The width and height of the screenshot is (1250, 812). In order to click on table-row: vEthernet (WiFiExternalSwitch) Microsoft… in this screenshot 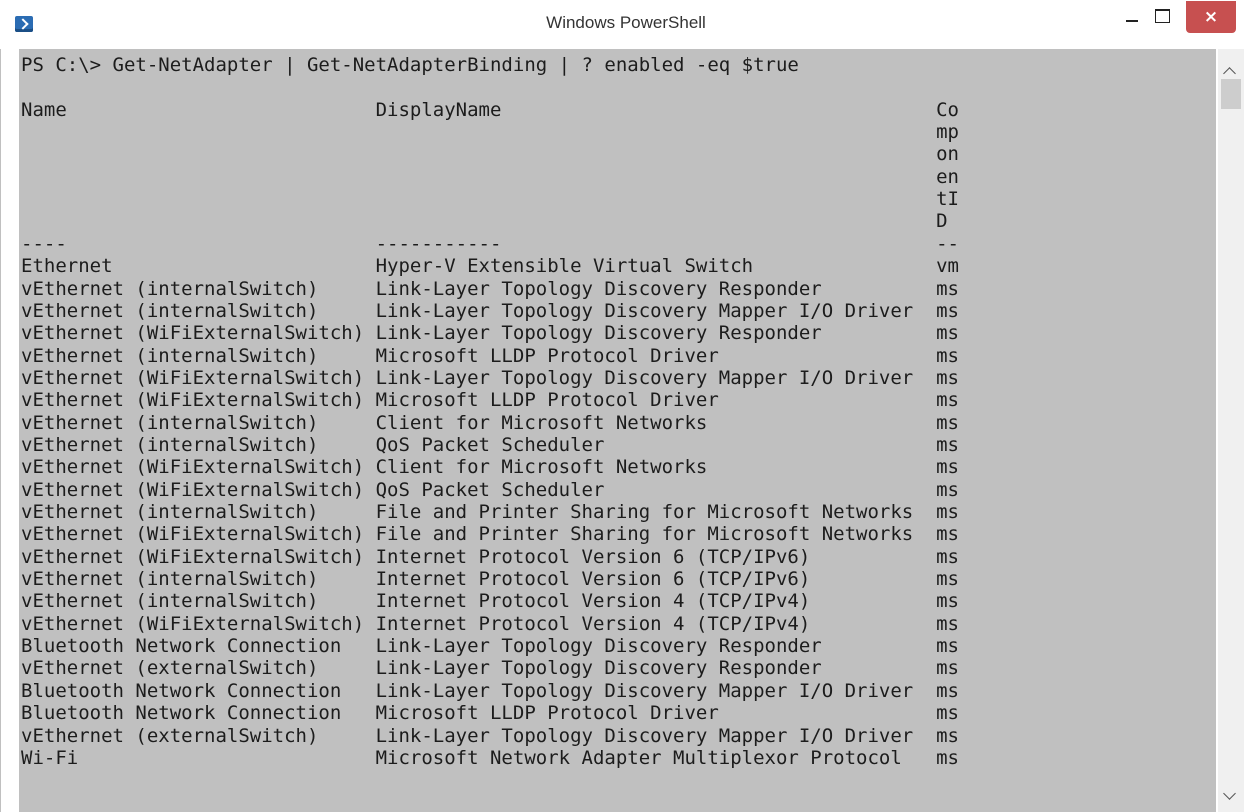, I will do `click(490, 400)`.